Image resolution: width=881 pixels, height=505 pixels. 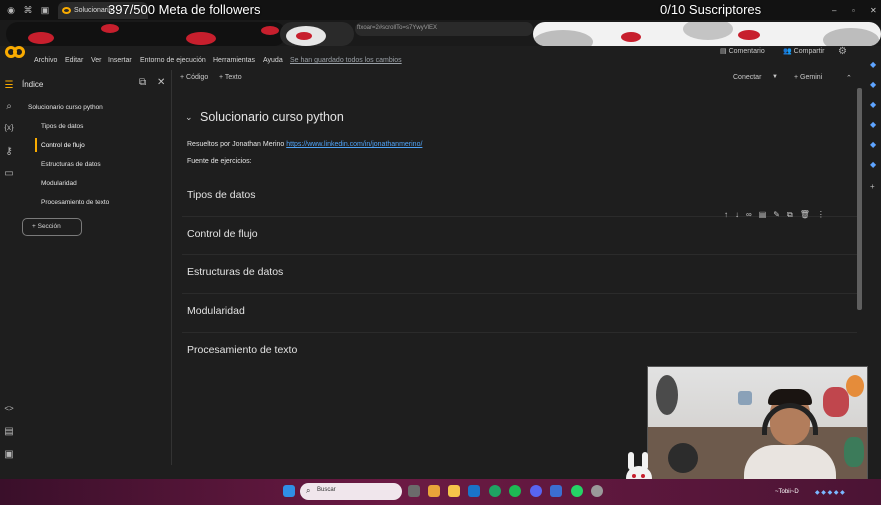 What do you see at coordinates (9, 151) in the screenshot?
I see `secrets-key-icon: ⚷` at bounding box center [9, 151].